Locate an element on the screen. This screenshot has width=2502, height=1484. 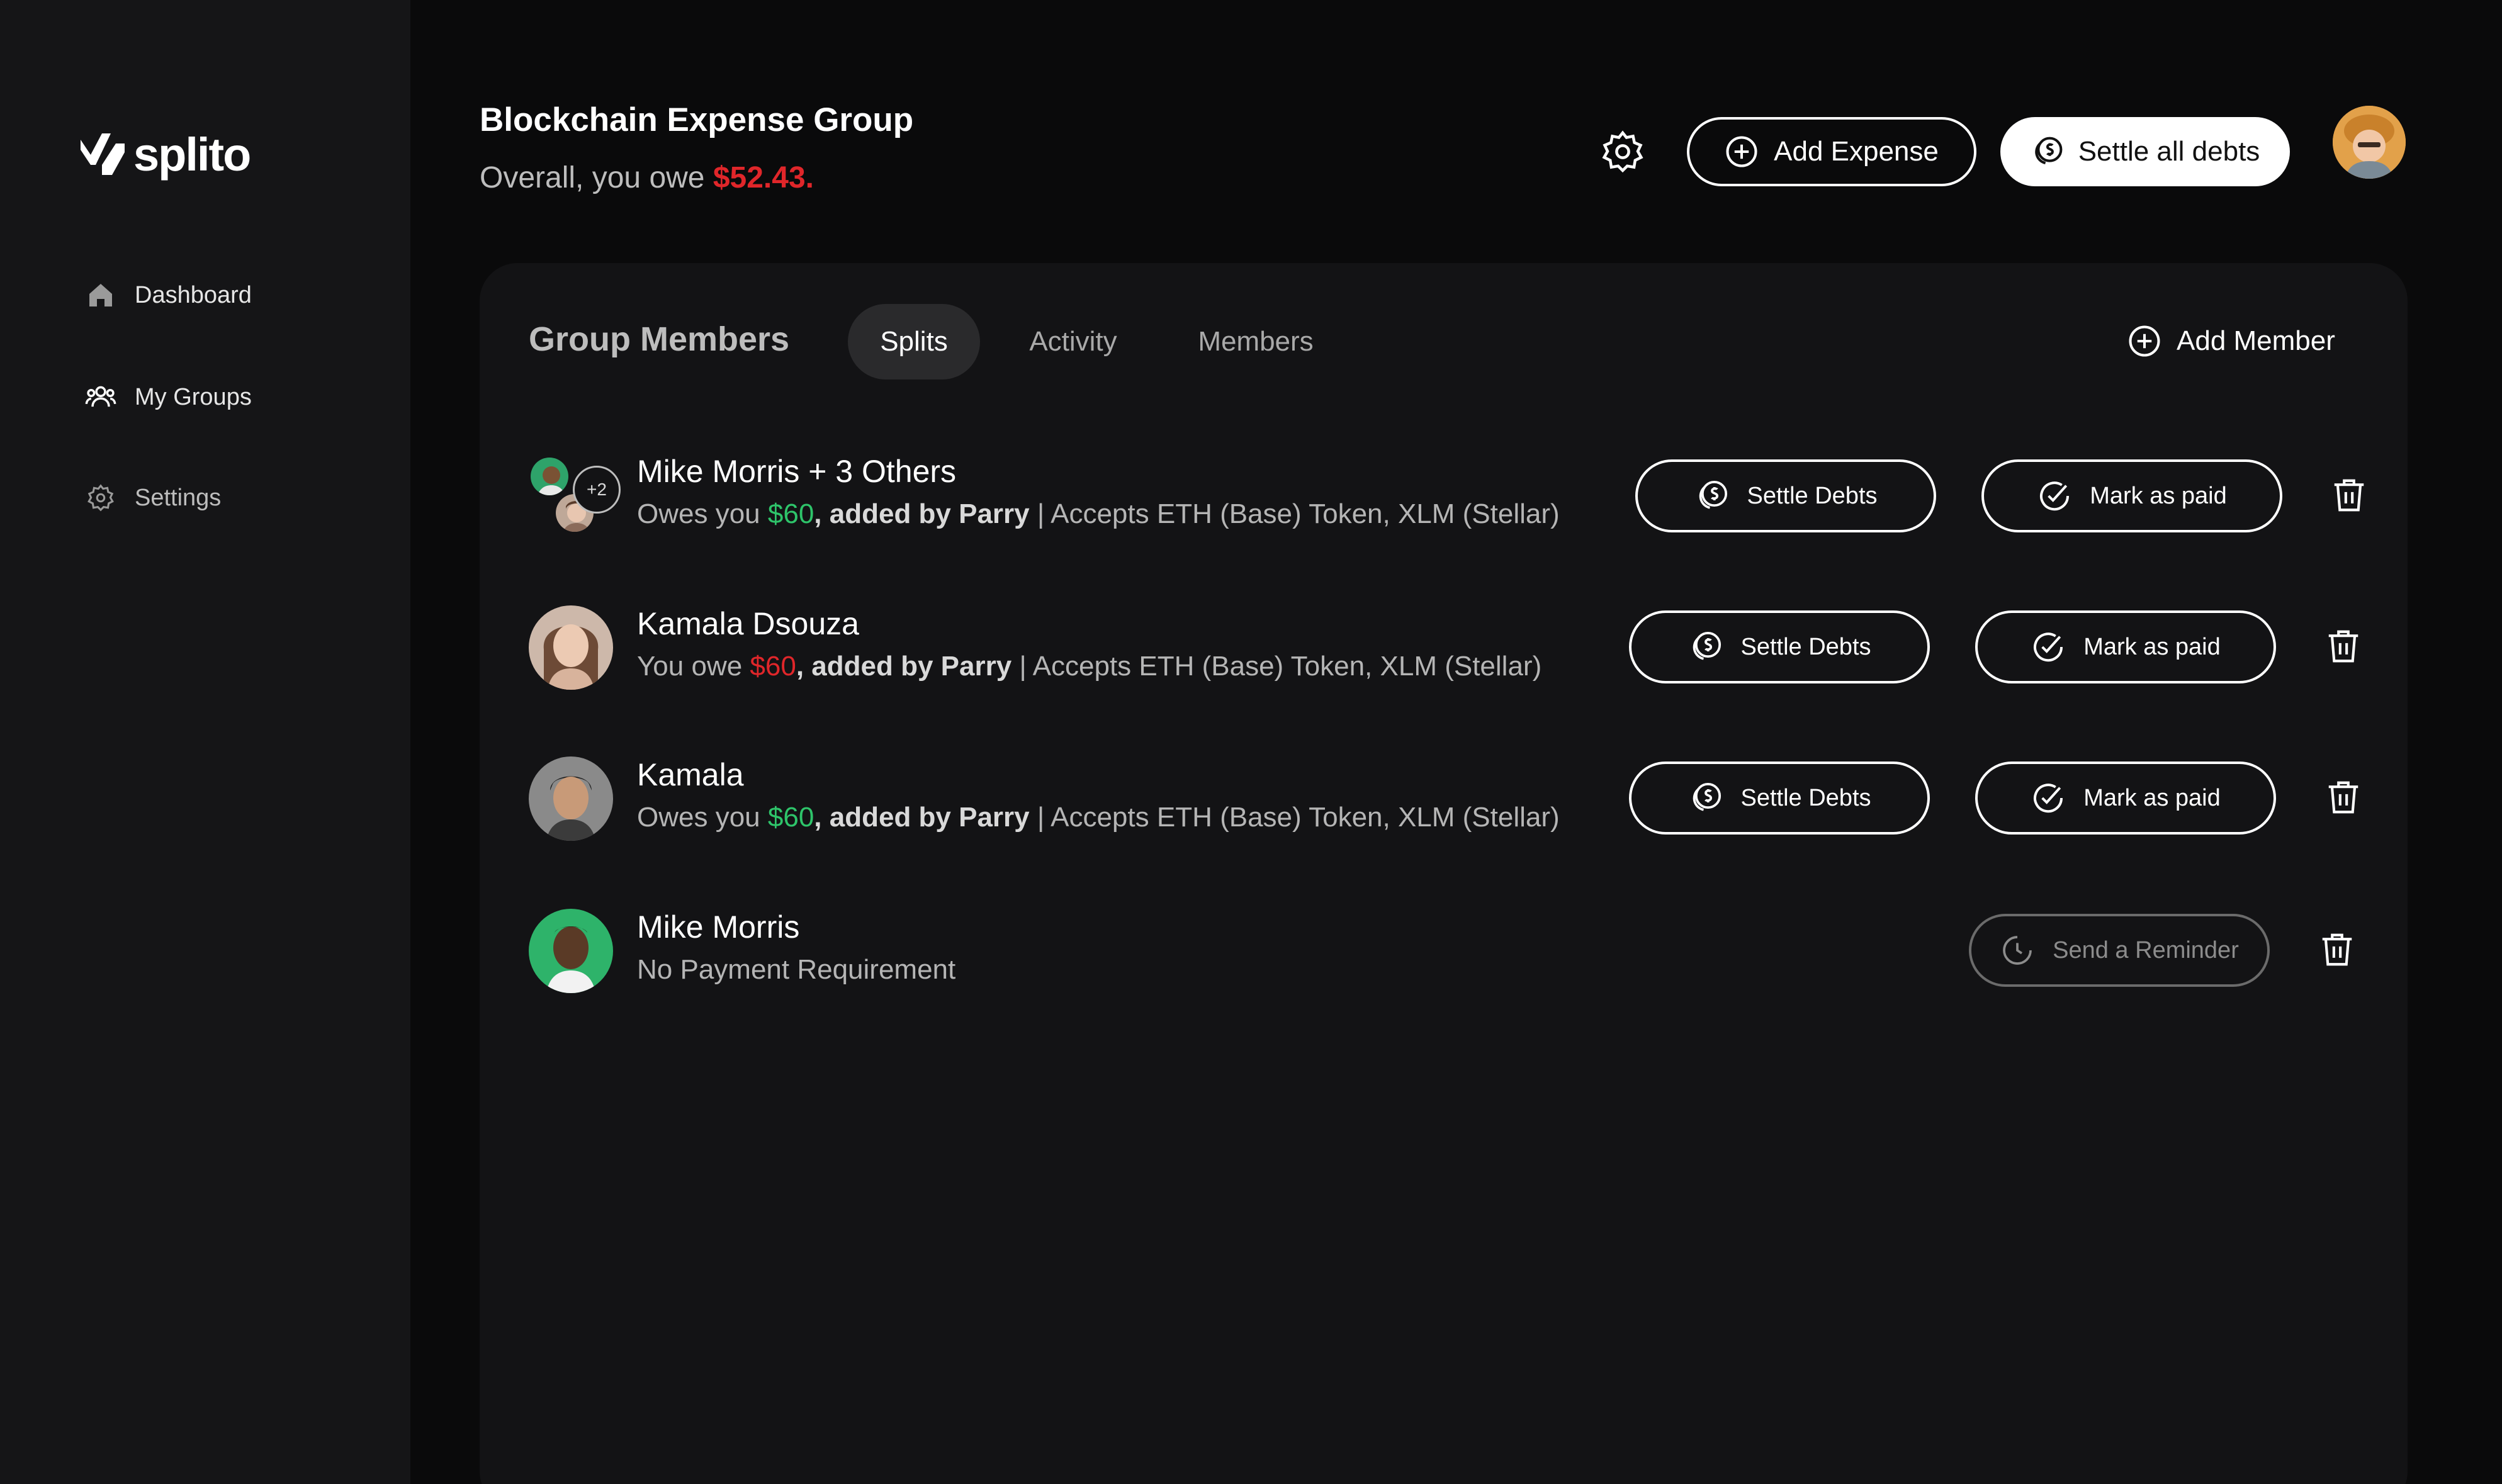
add-expense-label: Add Expense is located at coordinates (1856, 151).